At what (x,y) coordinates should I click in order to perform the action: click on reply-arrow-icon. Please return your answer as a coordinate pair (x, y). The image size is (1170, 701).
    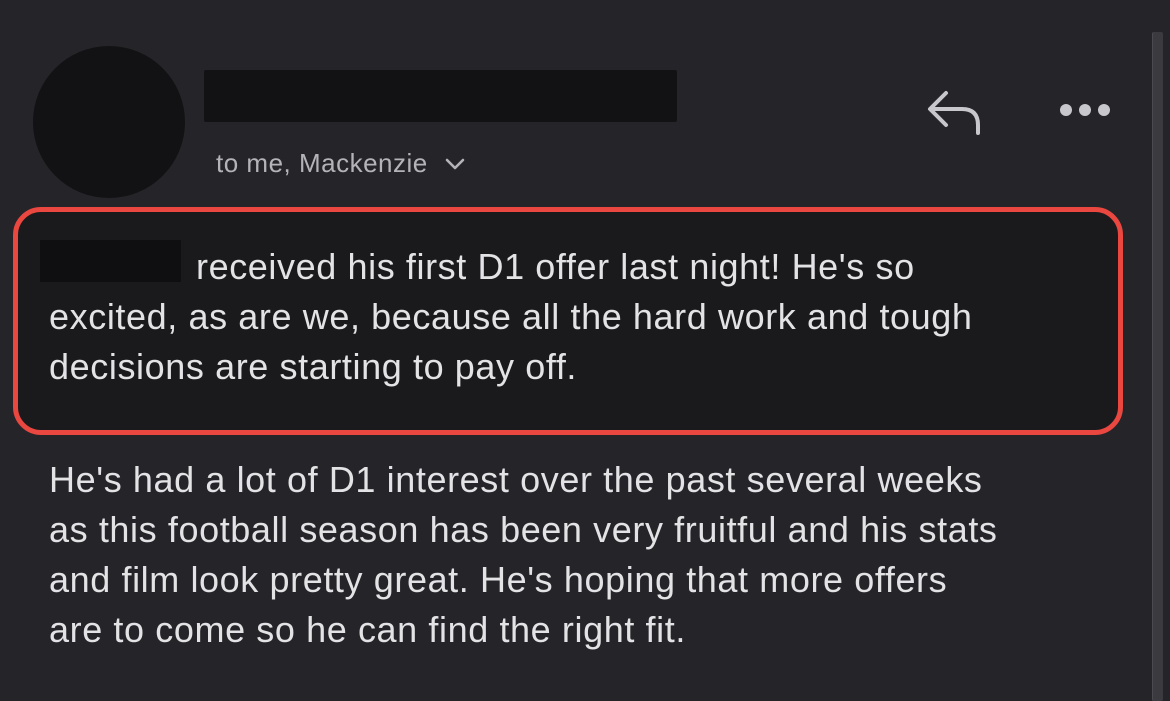
    Looking at the image, I should click on (953, 114).